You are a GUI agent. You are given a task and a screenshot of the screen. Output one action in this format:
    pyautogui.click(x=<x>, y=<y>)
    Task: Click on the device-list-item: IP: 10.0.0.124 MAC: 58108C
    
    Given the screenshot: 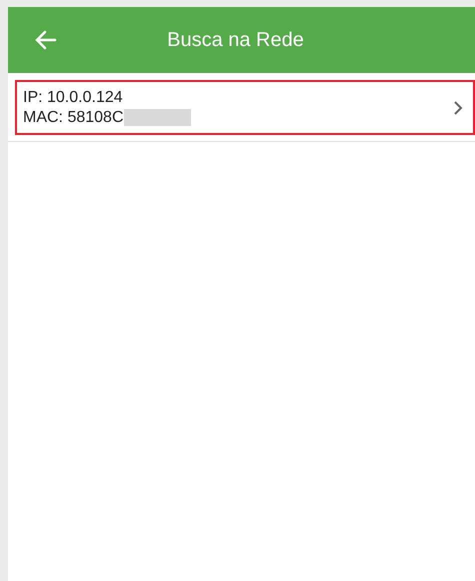 What is the action you would take?
    pyautogui.click(x=245, y=107)
    